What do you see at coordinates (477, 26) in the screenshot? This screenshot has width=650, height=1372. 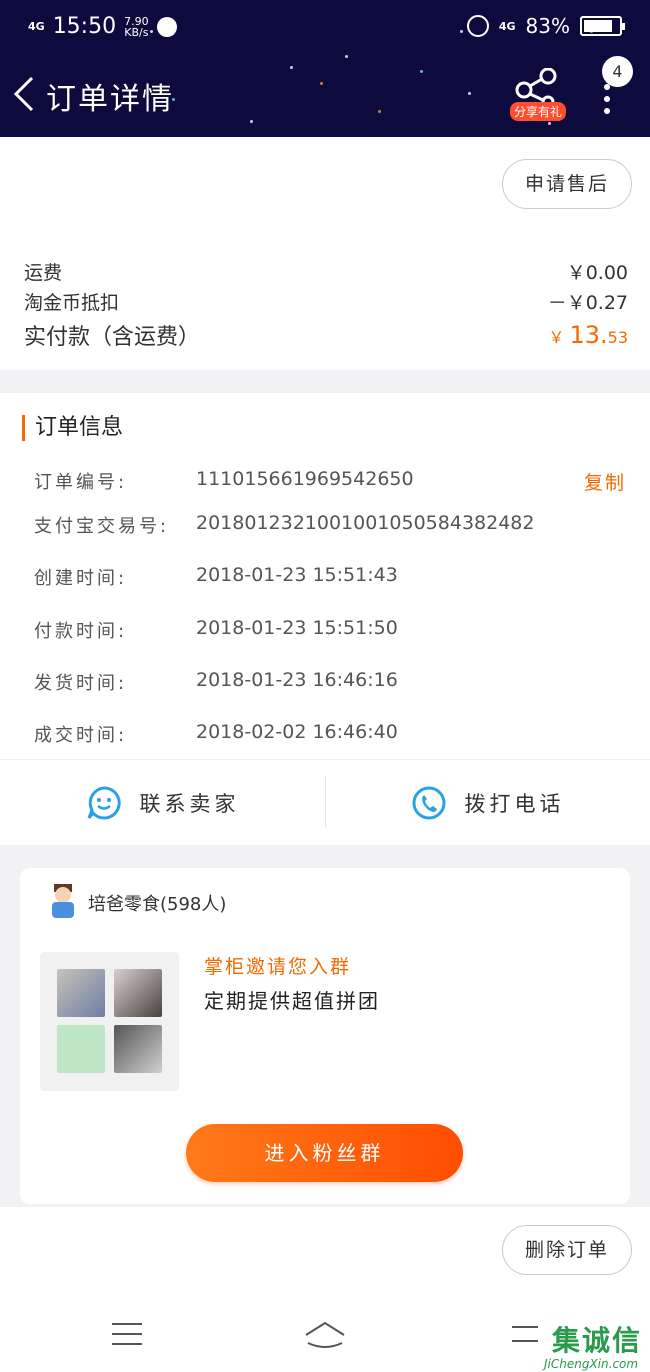 I see `alarm-icon` at bounding box center [477, 26].